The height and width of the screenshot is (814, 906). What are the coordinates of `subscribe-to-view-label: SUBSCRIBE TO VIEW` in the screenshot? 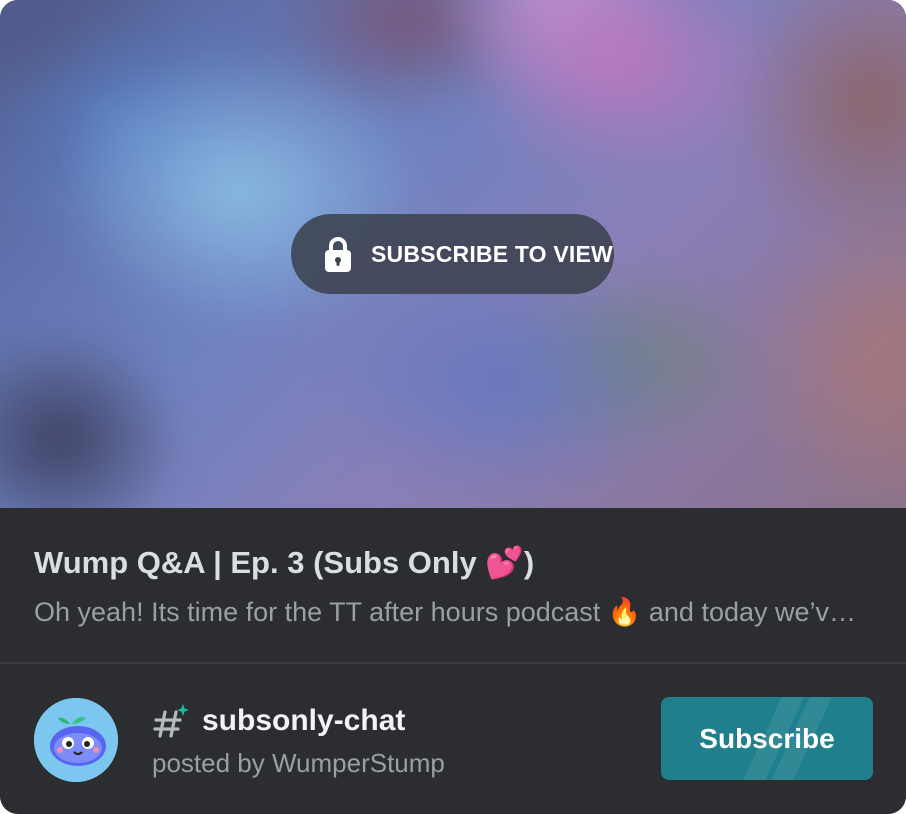 It's located at (492, 253).